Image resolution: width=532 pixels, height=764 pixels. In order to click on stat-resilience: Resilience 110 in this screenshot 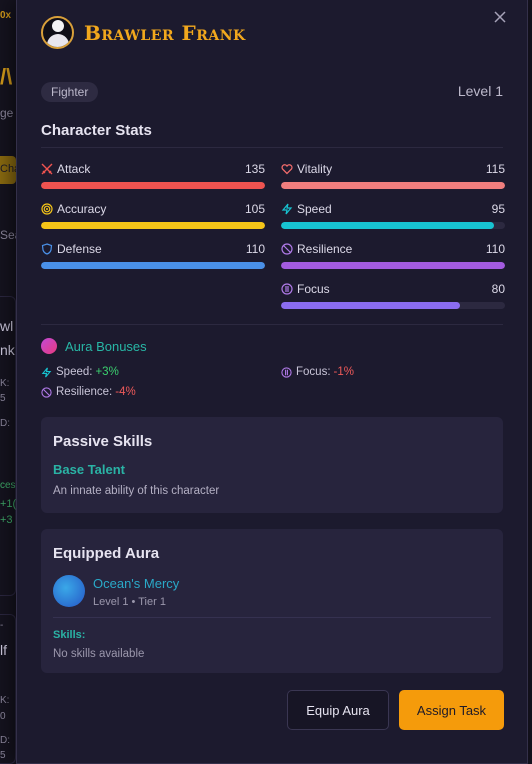, I will do `click(393, 256)`.